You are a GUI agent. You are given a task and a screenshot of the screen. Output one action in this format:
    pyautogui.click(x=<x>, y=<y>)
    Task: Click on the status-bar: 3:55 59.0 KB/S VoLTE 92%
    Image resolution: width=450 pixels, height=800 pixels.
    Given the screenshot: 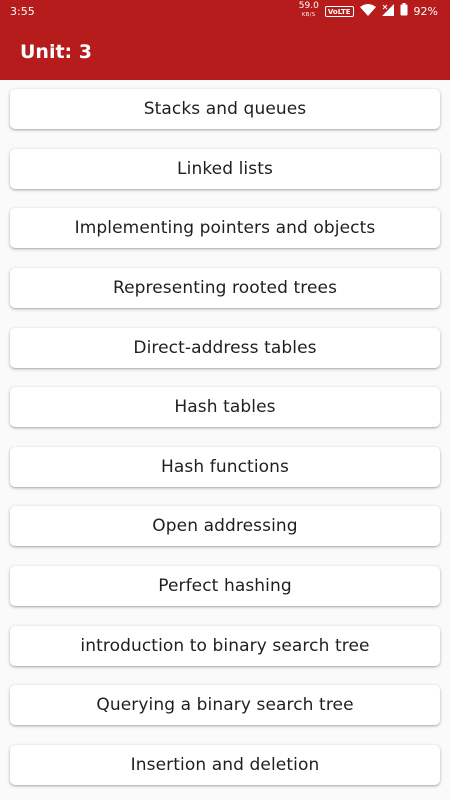 What is the action you would take?
    pyautogui.click(x=225, y=12)
    